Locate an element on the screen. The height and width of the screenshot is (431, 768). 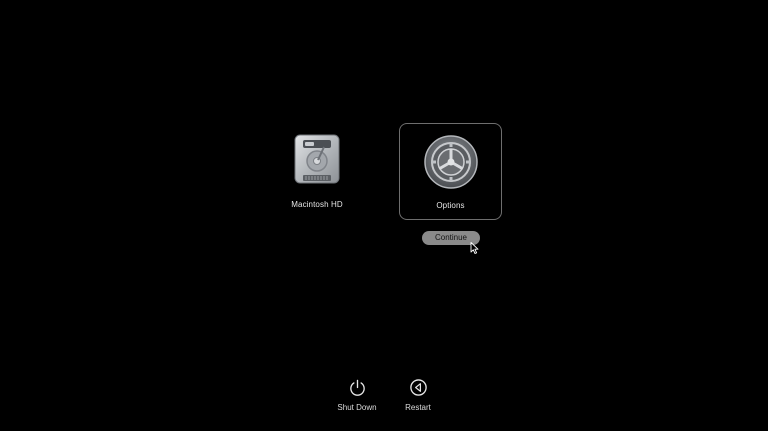
hard-drive-icon is located at coordinates (317, 159).